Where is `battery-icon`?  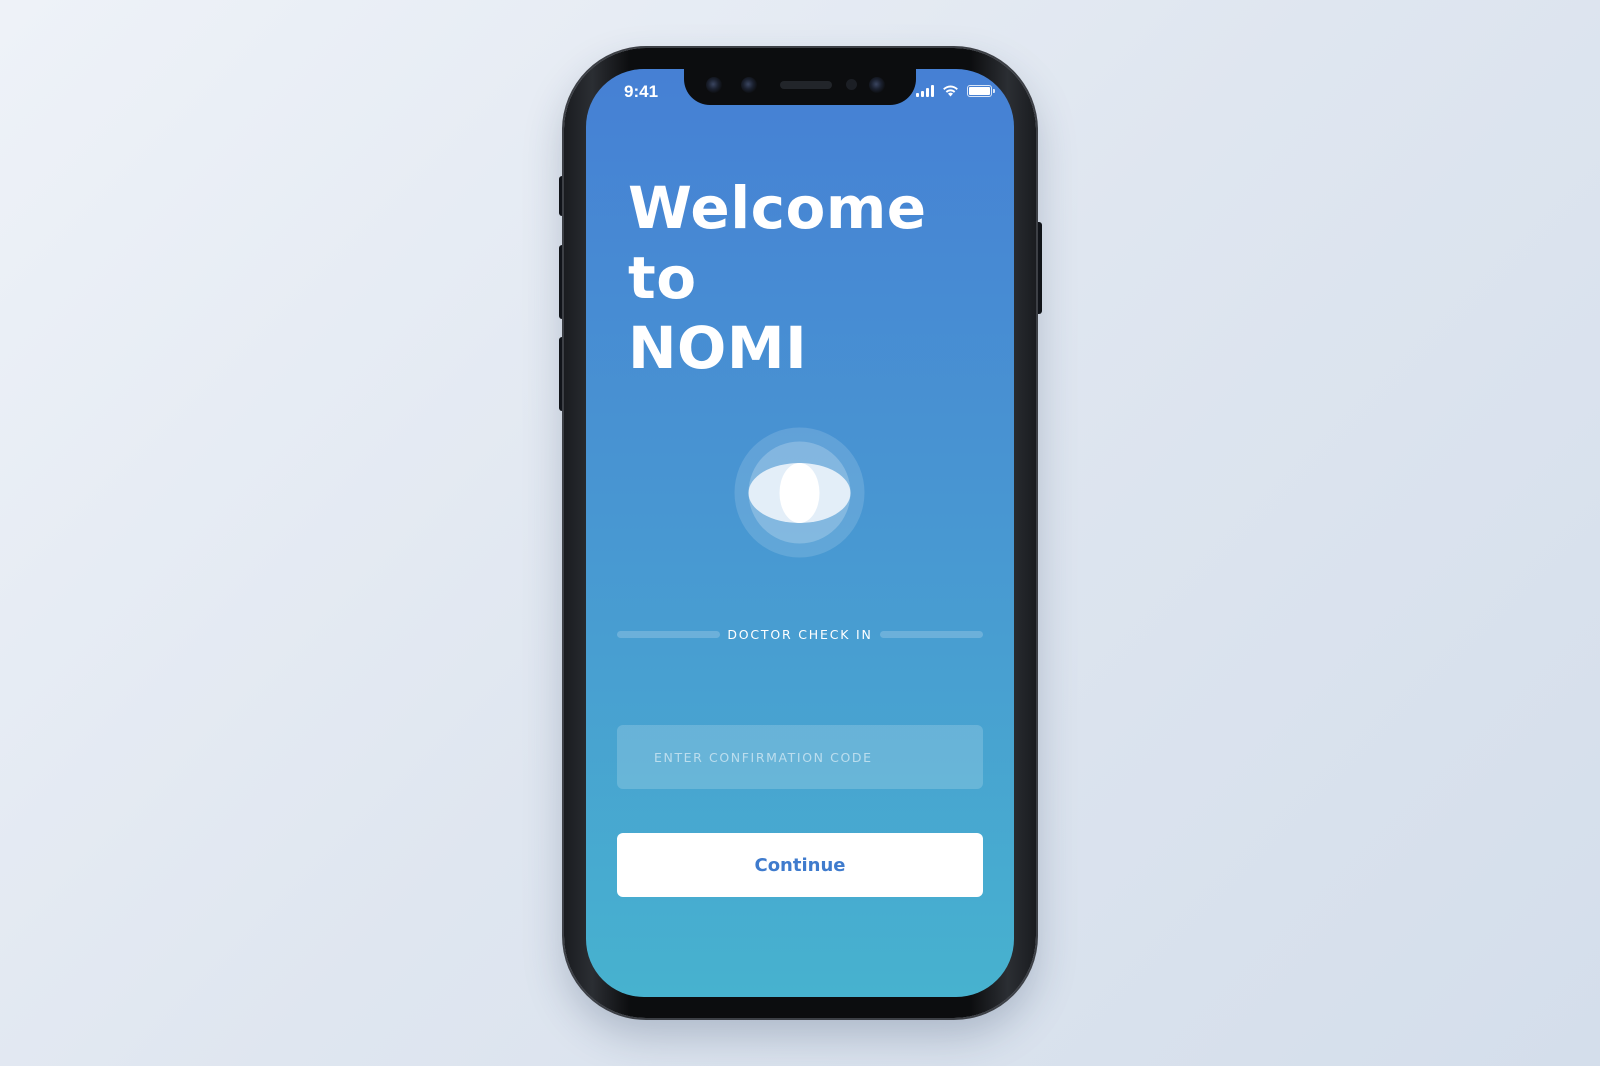 battery-icon is located at coordinates (981, 90).